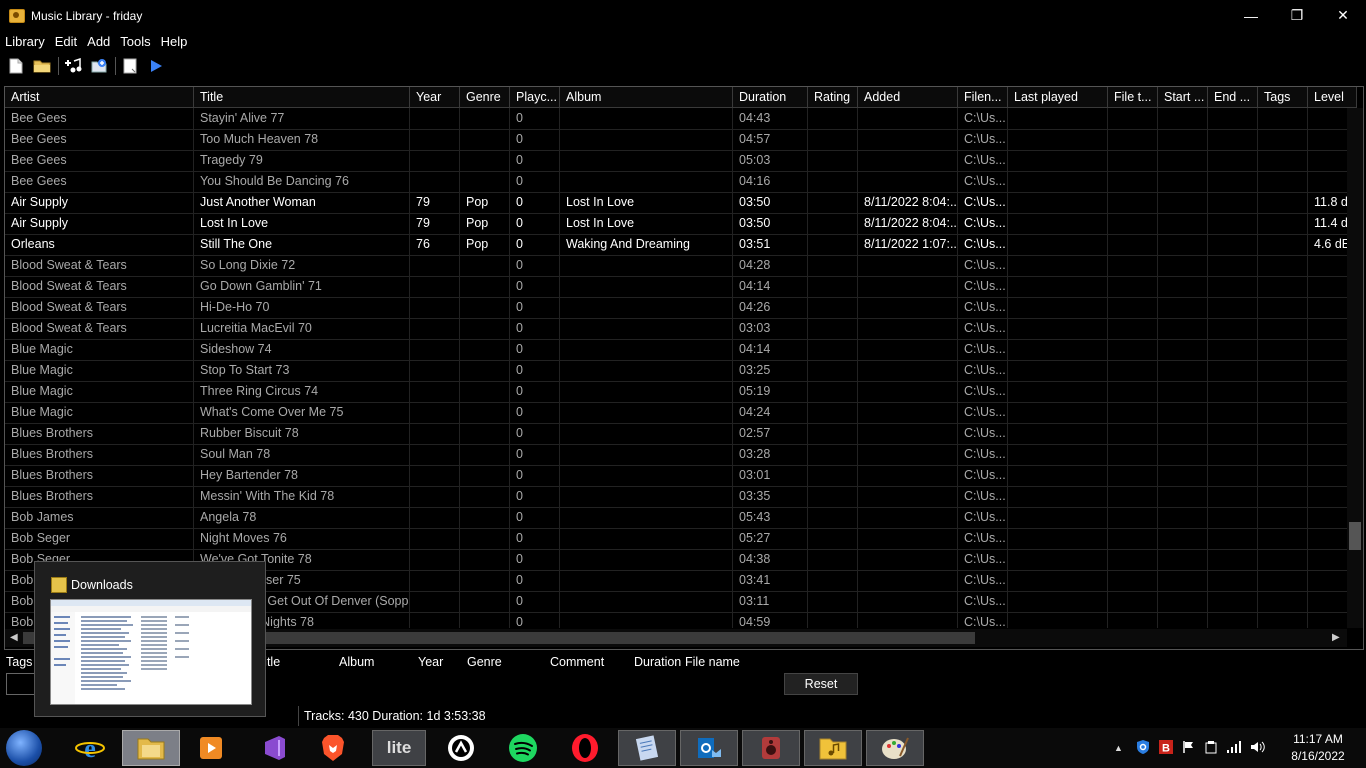  What do you see at coordinates (1166, 748) in the screenshot?
I see `b-tray-icon: B` at bounding box center [1166, 748].